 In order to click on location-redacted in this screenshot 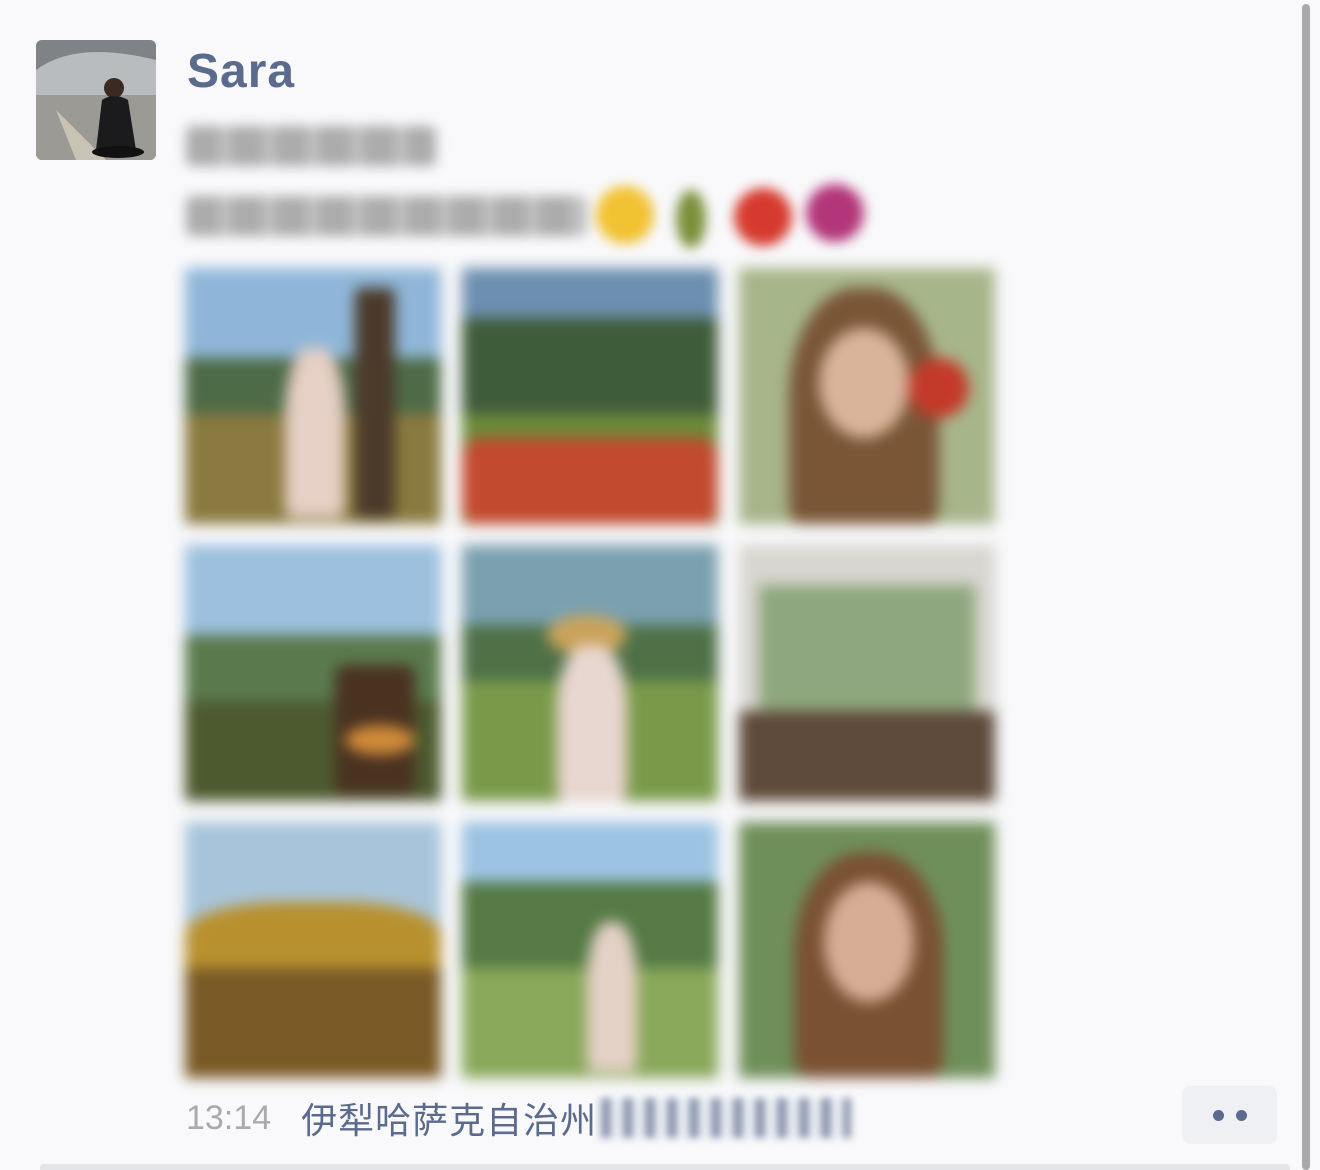, I will do `click(726, 1118)`.